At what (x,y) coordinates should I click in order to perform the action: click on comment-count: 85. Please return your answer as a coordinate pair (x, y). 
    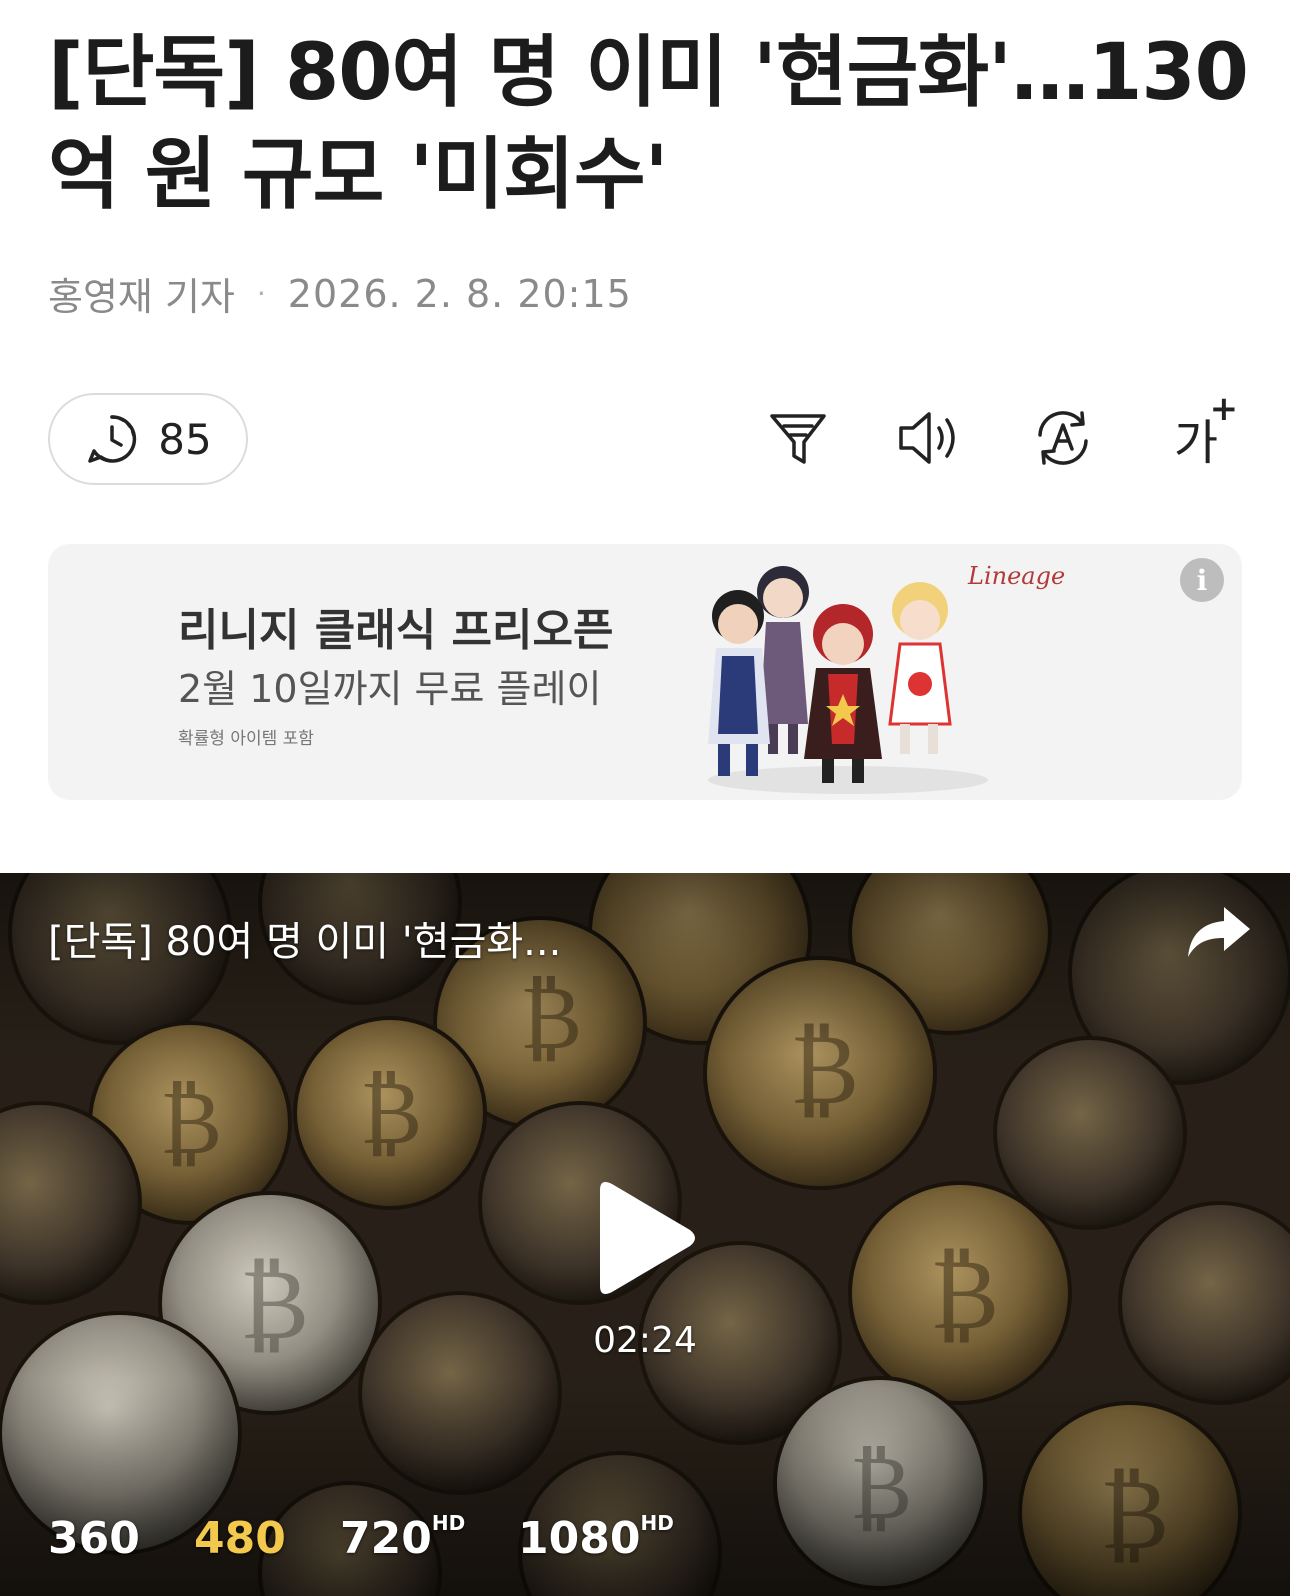
    Looking at the image, I should click on (185, 439).